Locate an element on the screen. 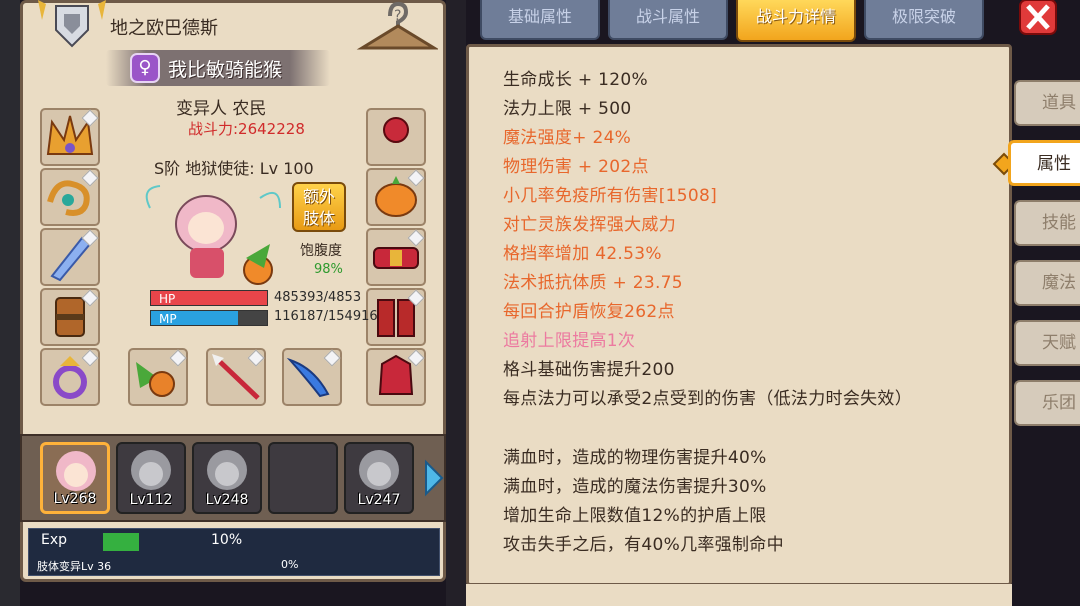 The width and height of the screenshot is (1080, 606). combat-power: 战斗力:2642228 is located at coordinates (246, 129).